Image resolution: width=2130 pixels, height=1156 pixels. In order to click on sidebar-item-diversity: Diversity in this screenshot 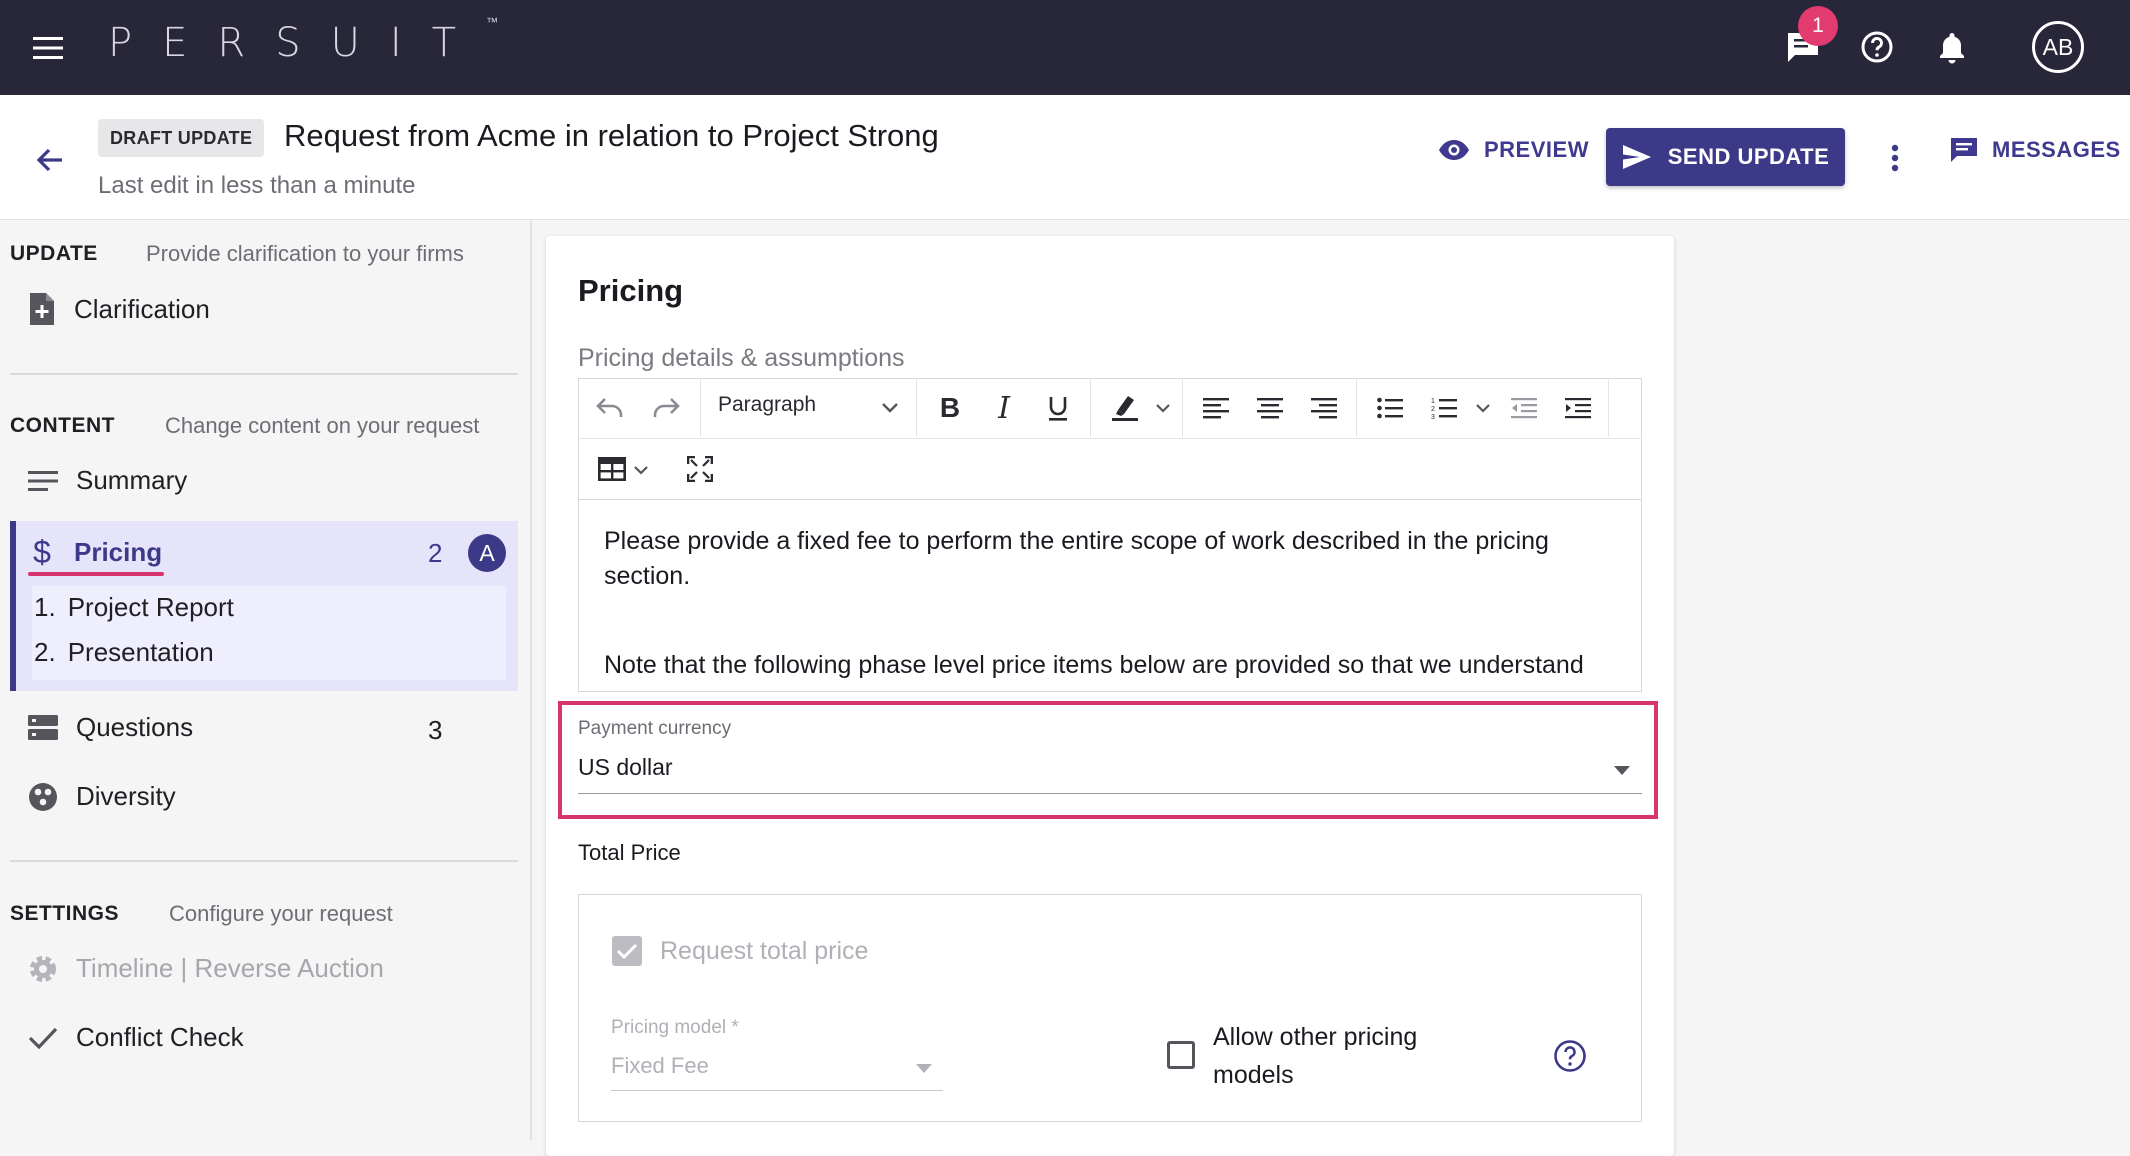, I will do `click(102, 796)`.